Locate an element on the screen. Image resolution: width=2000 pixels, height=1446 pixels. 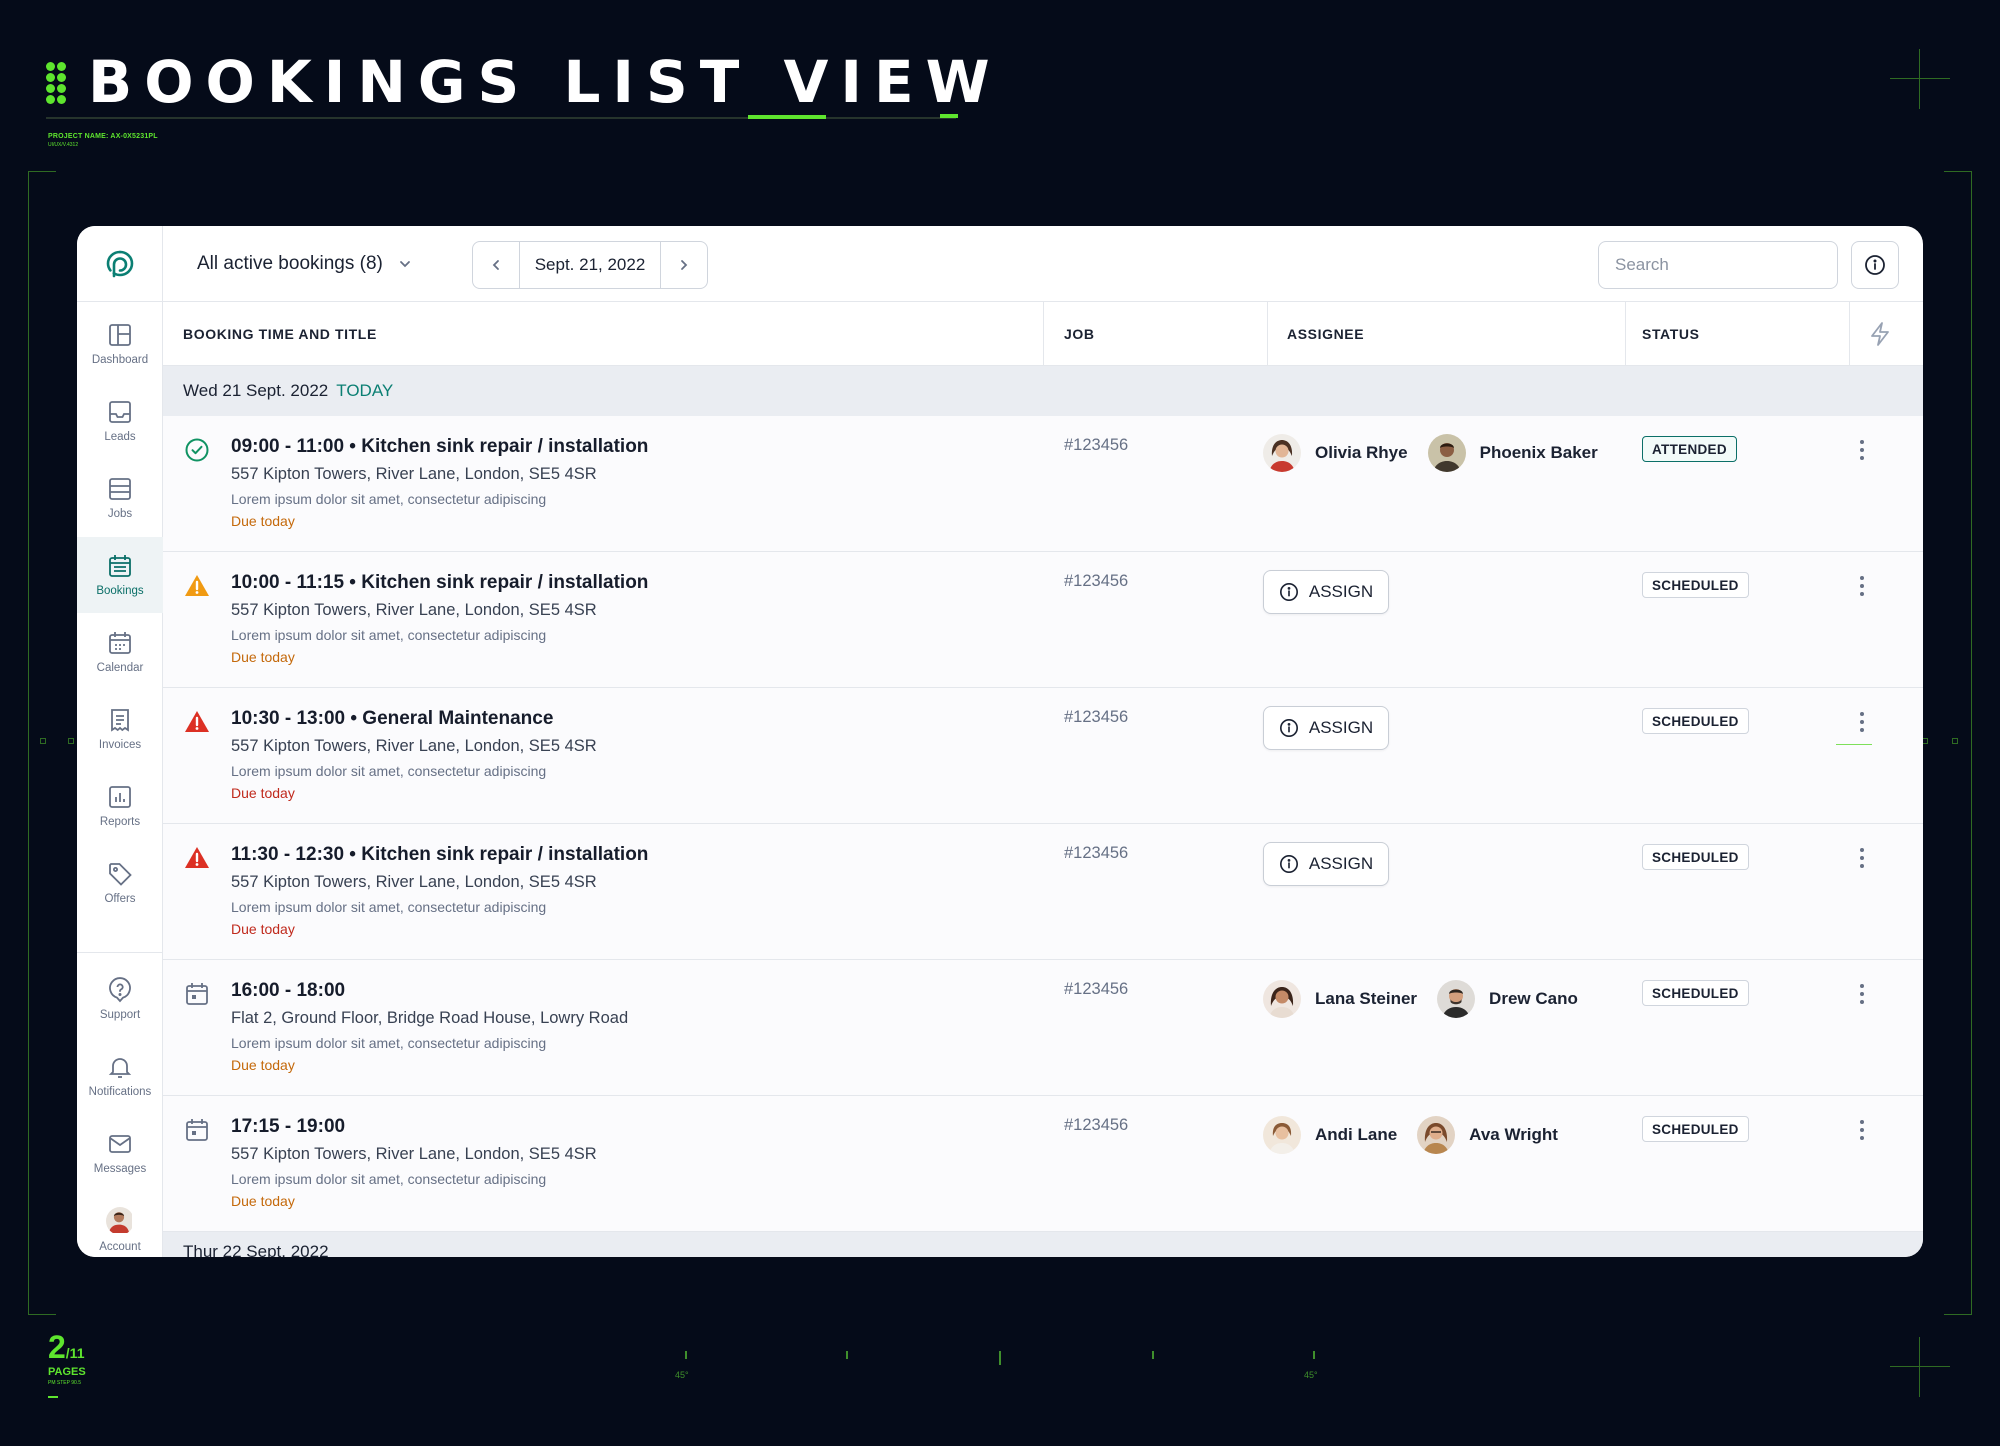
title-underline-accent is located at coordinates (787, 117).